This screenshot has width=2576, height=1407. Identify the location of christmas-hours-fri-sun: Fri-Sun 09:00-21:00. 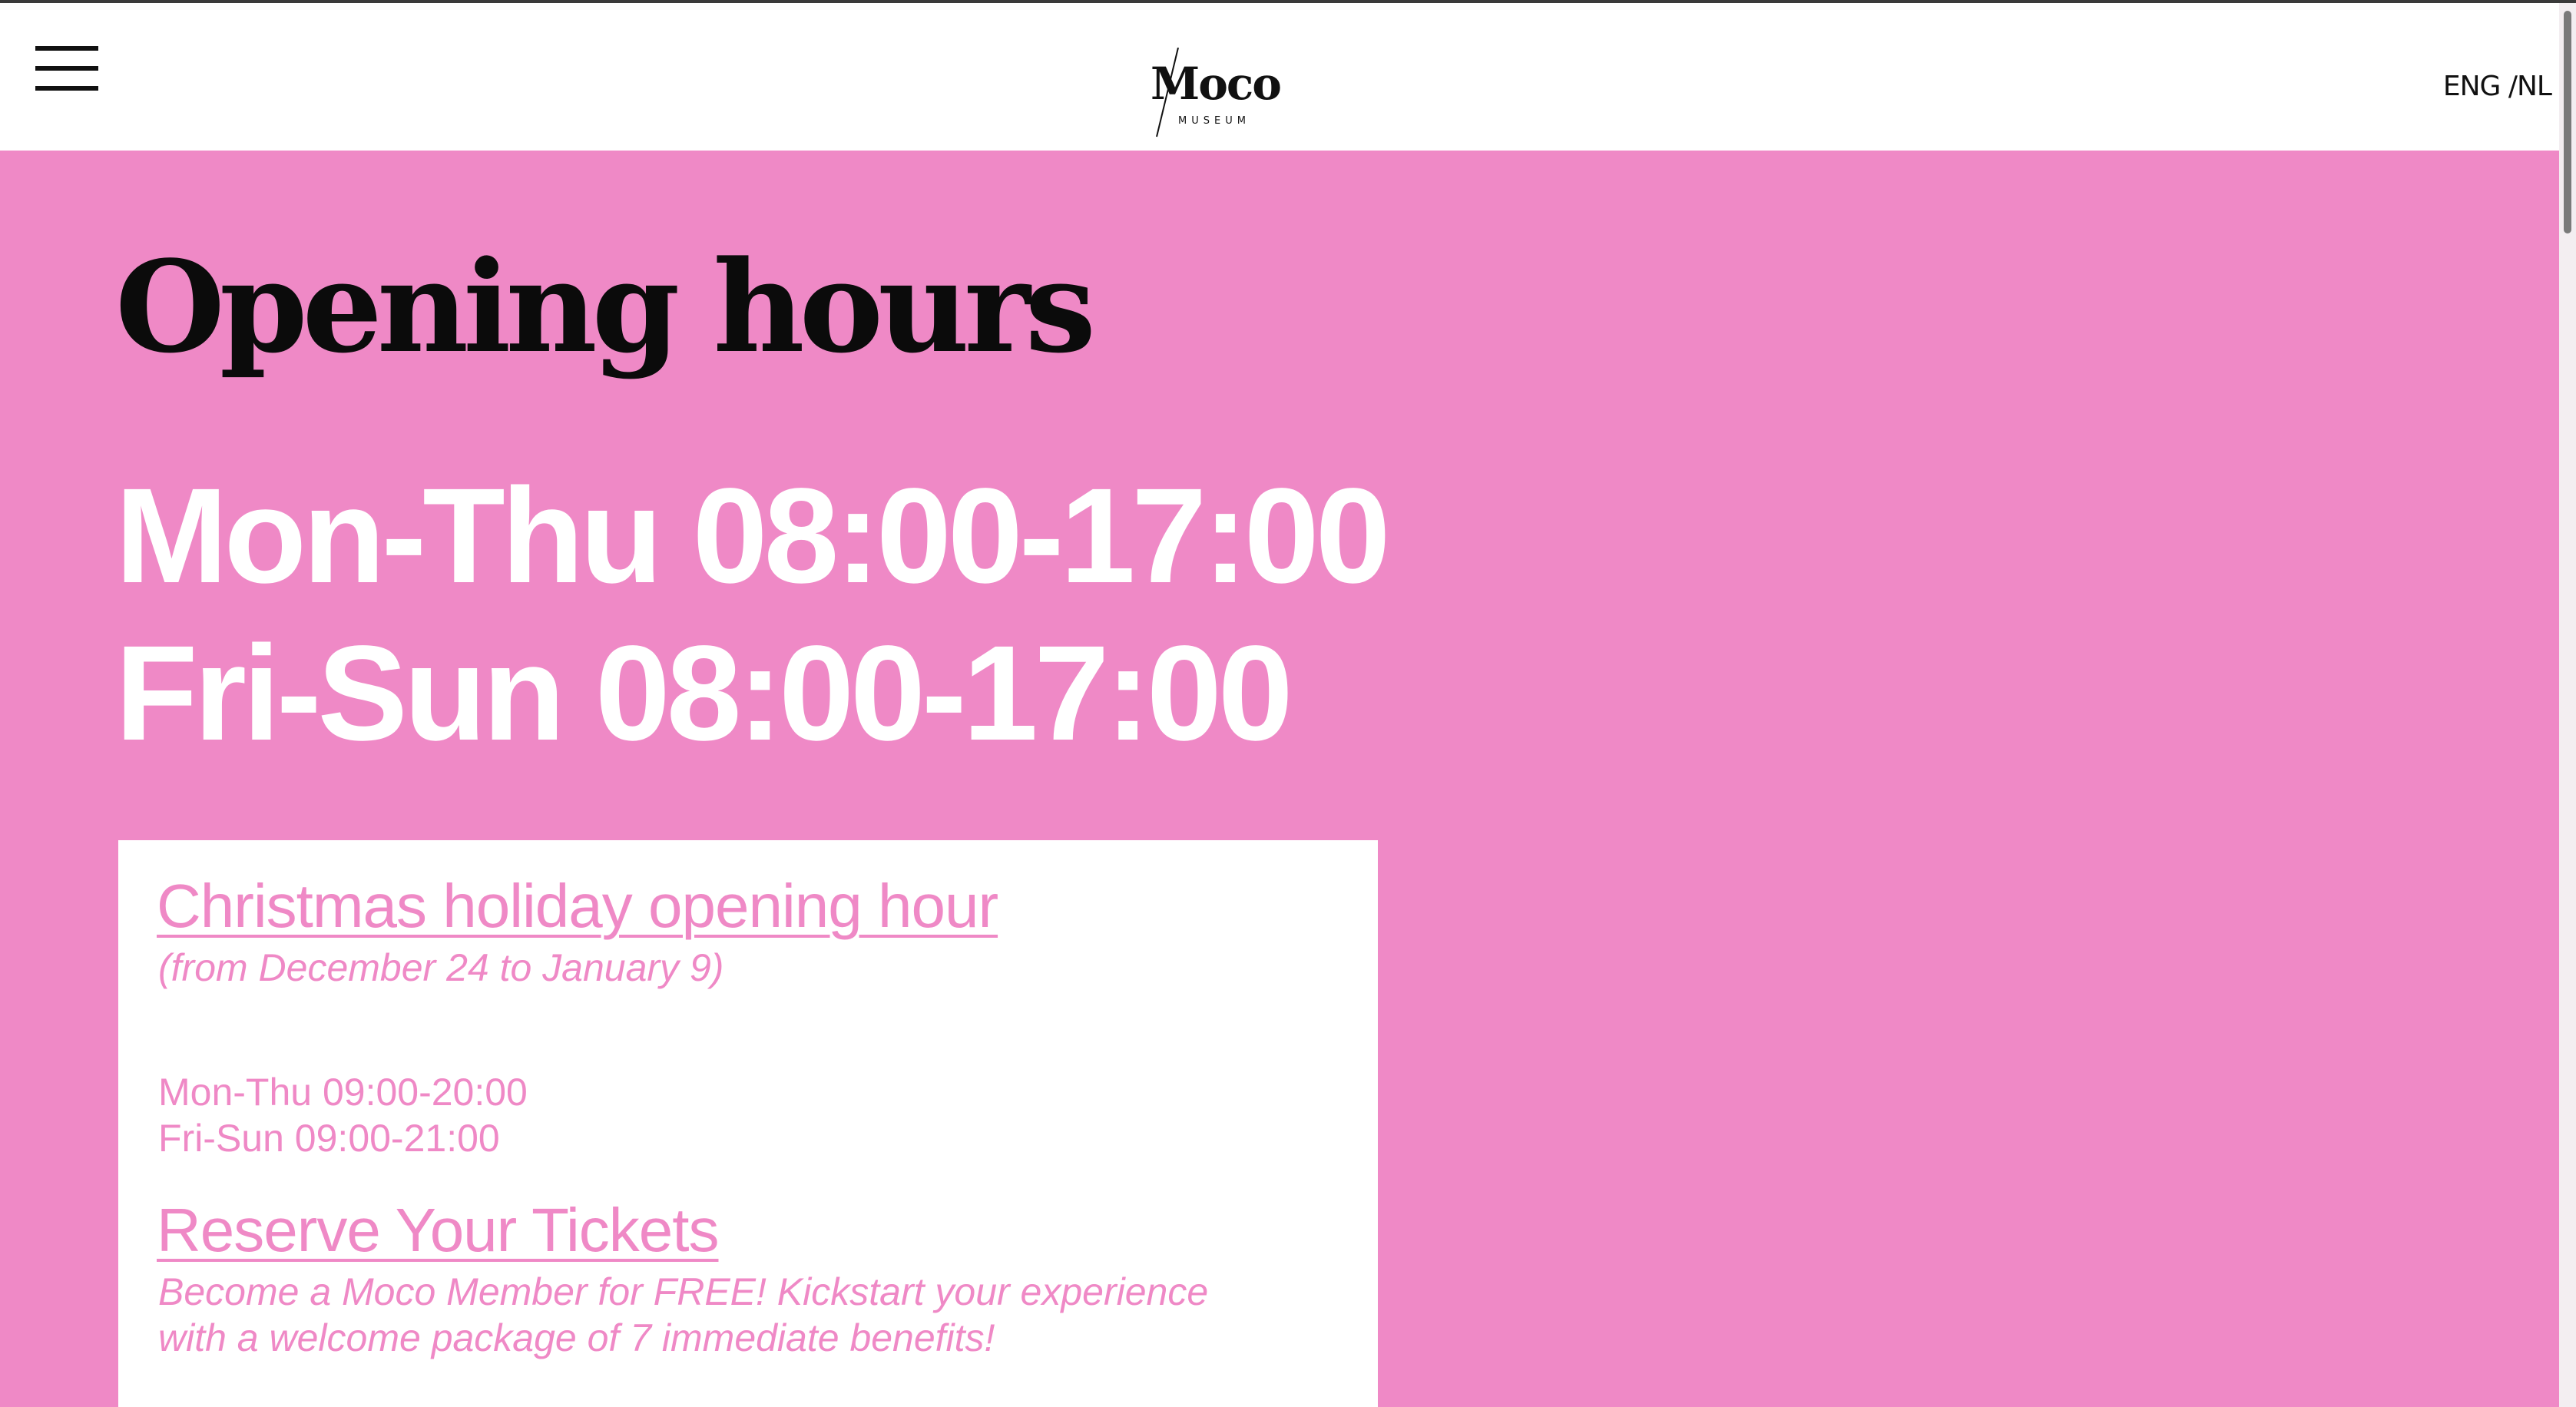
(329, 1139).